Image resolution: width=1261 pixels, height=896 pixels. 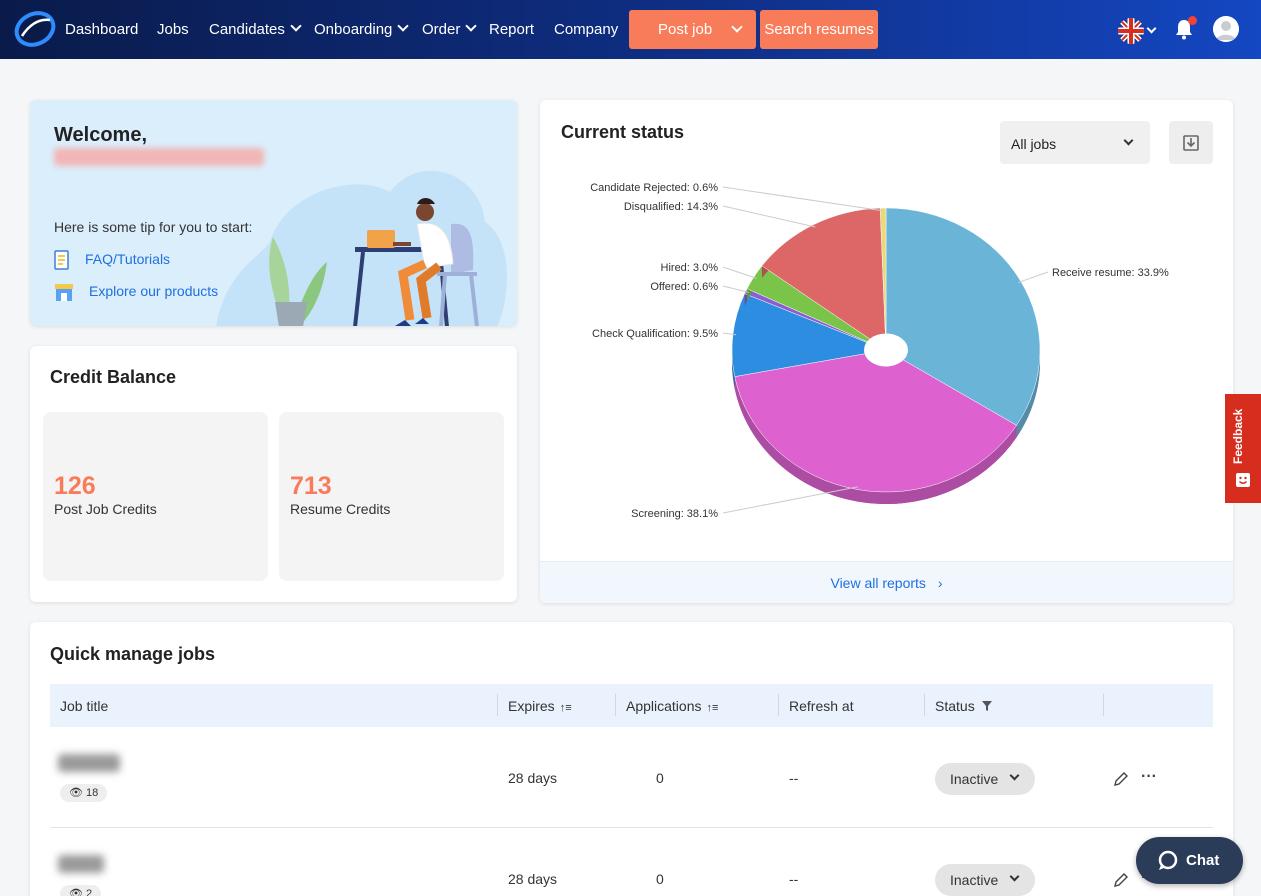 I want to click on col-status: Status, so click(x=964, y=706).